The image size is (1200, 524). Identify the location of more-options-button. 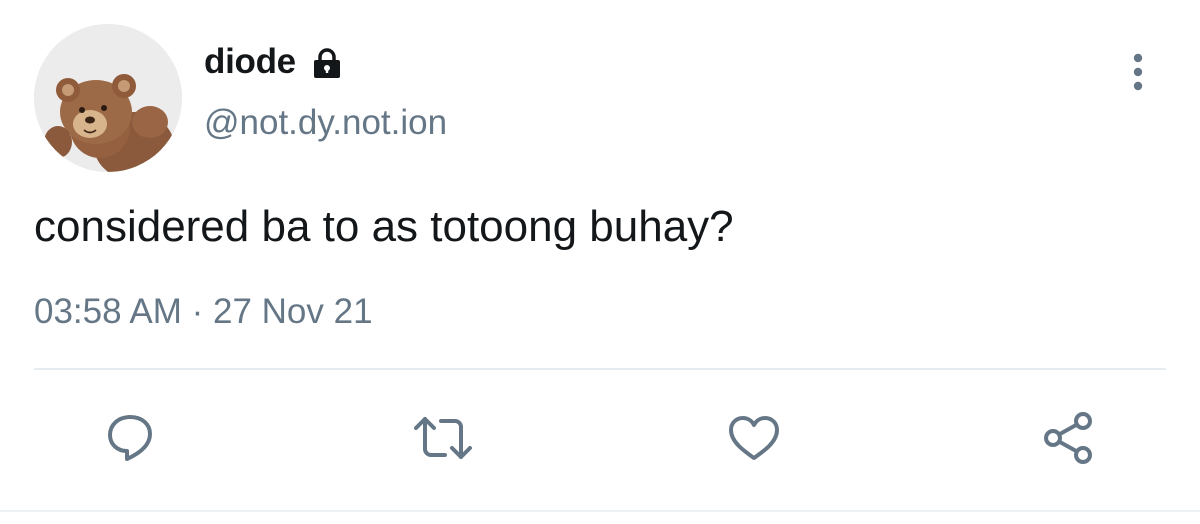
(1138, 72).